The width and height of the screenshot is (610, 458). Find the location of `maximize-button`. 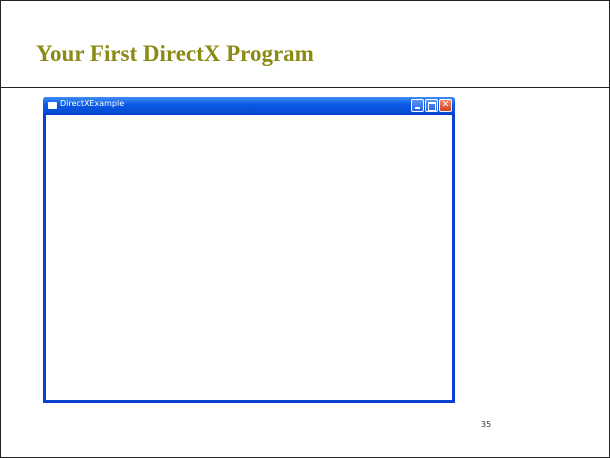

maximize-button is located at coordinates (431, 105).